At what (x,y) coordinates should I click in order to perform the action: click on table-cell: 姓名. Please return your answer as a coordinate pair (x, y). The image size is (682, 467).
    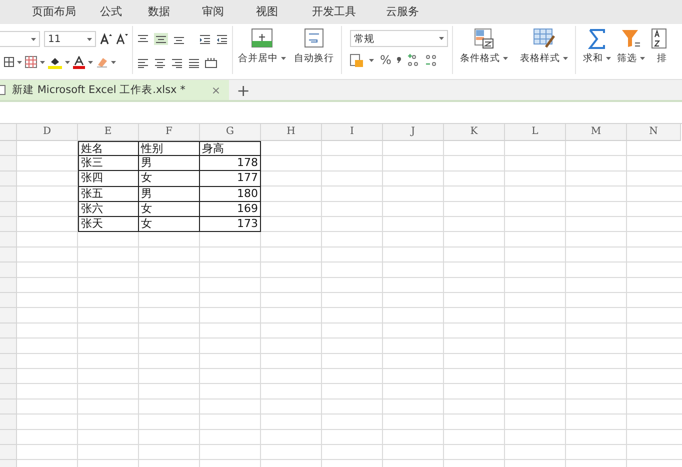
    Looking at the image, I should click on (108, 148).